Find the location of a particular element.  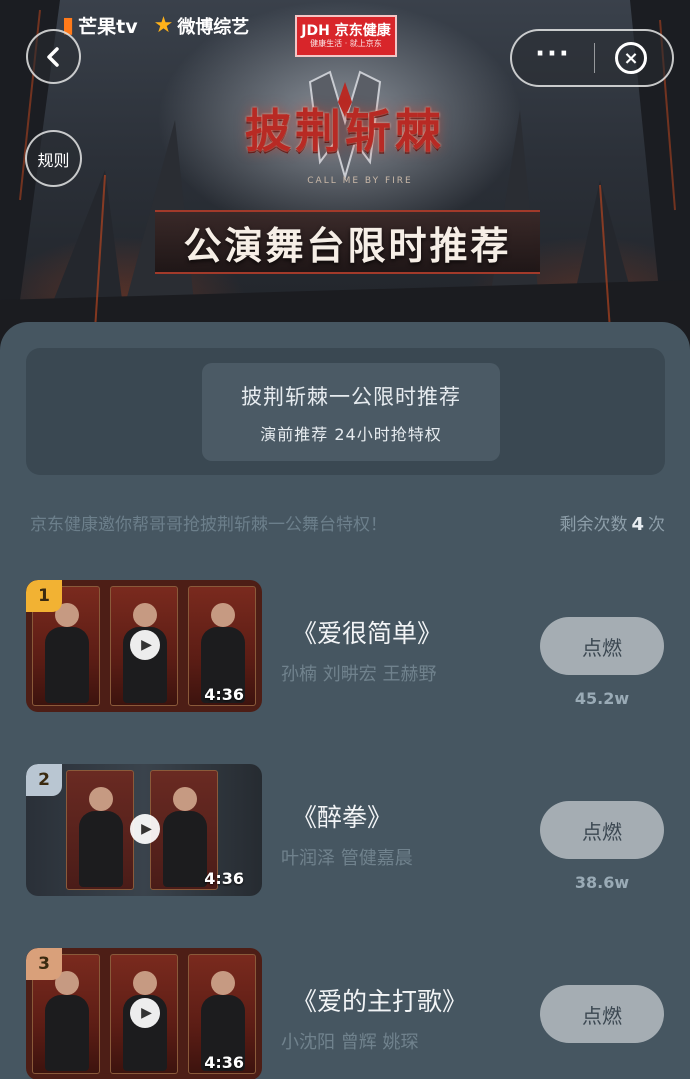

heat-count: 38.6w is located at coordinates (602, 882).